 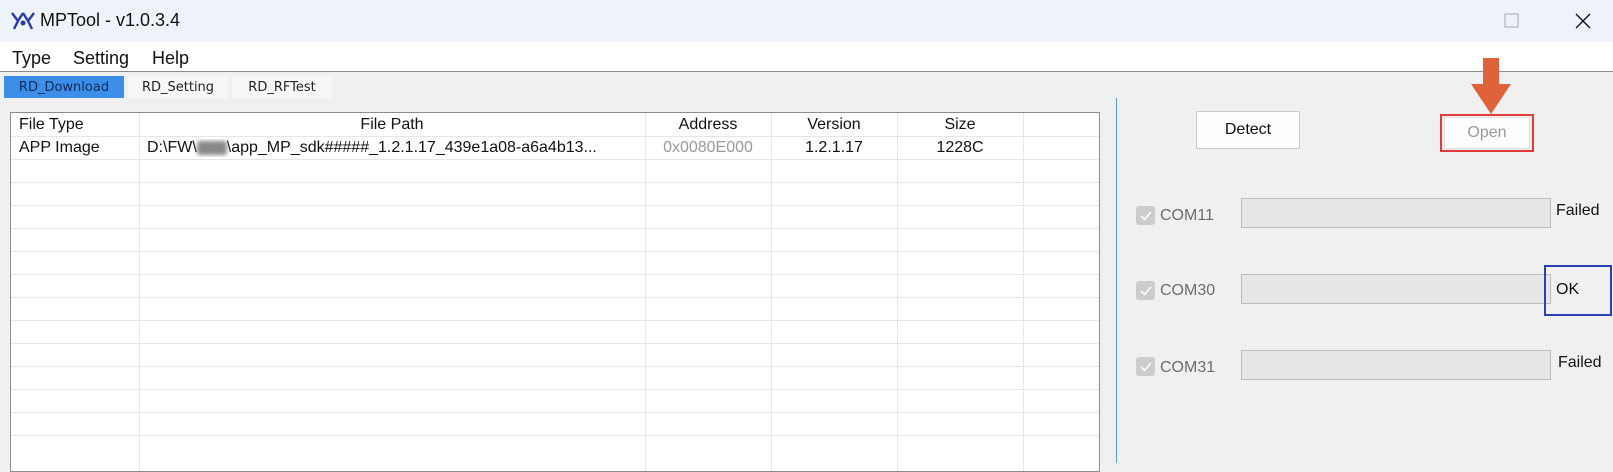 I want to click on cell-file-type: APP Image, so click(x=59, y=147).